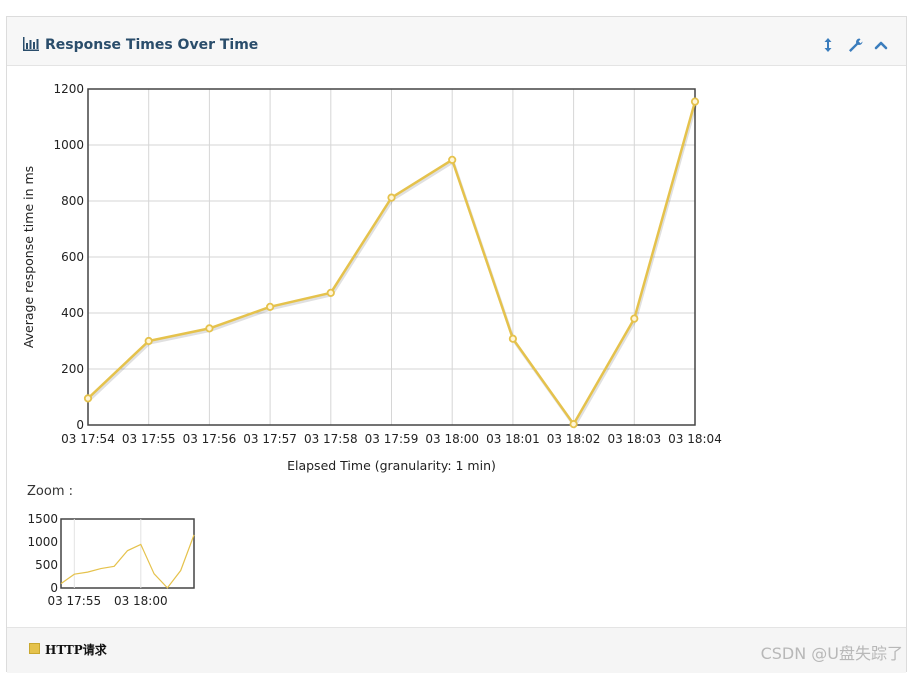  I want to click on x-tick-label: 03 17:59, so click(392, 439).